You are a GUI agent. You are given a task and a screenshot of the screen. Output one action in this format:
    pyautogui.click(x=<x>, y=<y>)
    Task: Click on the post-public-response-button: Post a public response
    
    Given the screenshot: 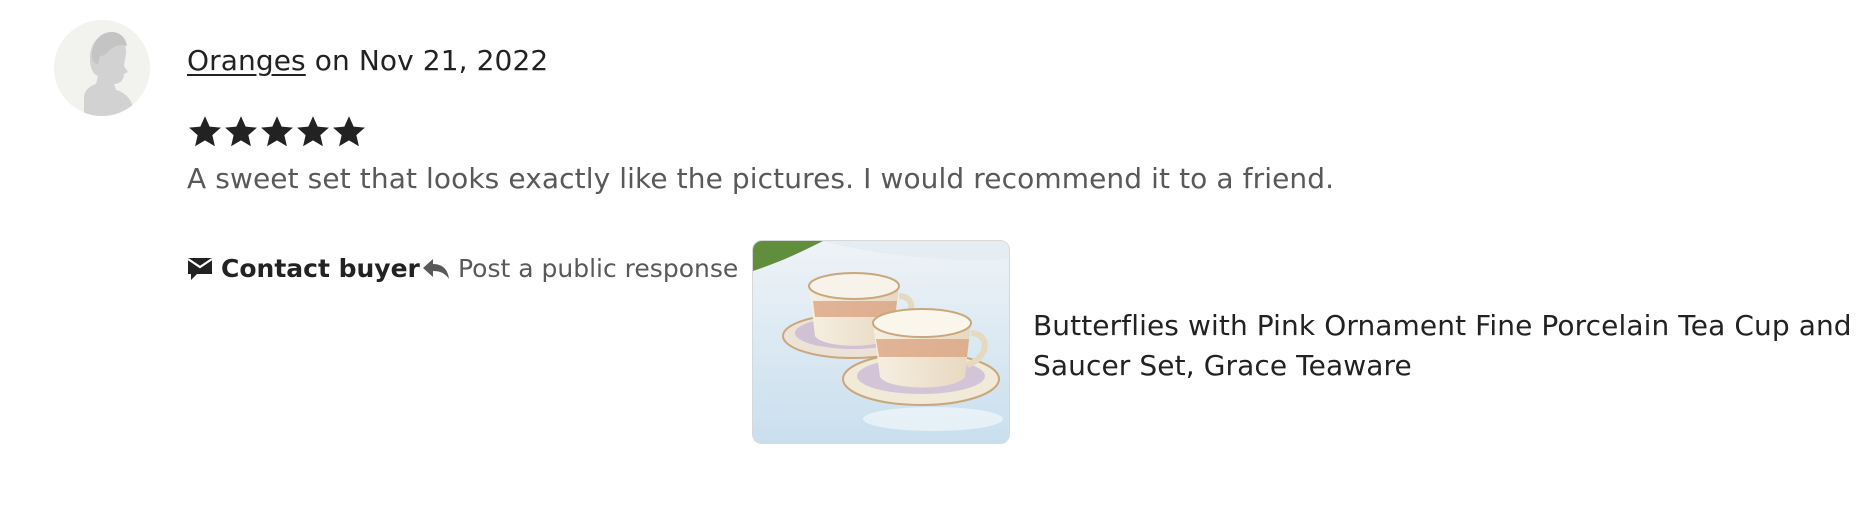 What is the action you would take?
    pyautogui.click(x=580, y=268)
    